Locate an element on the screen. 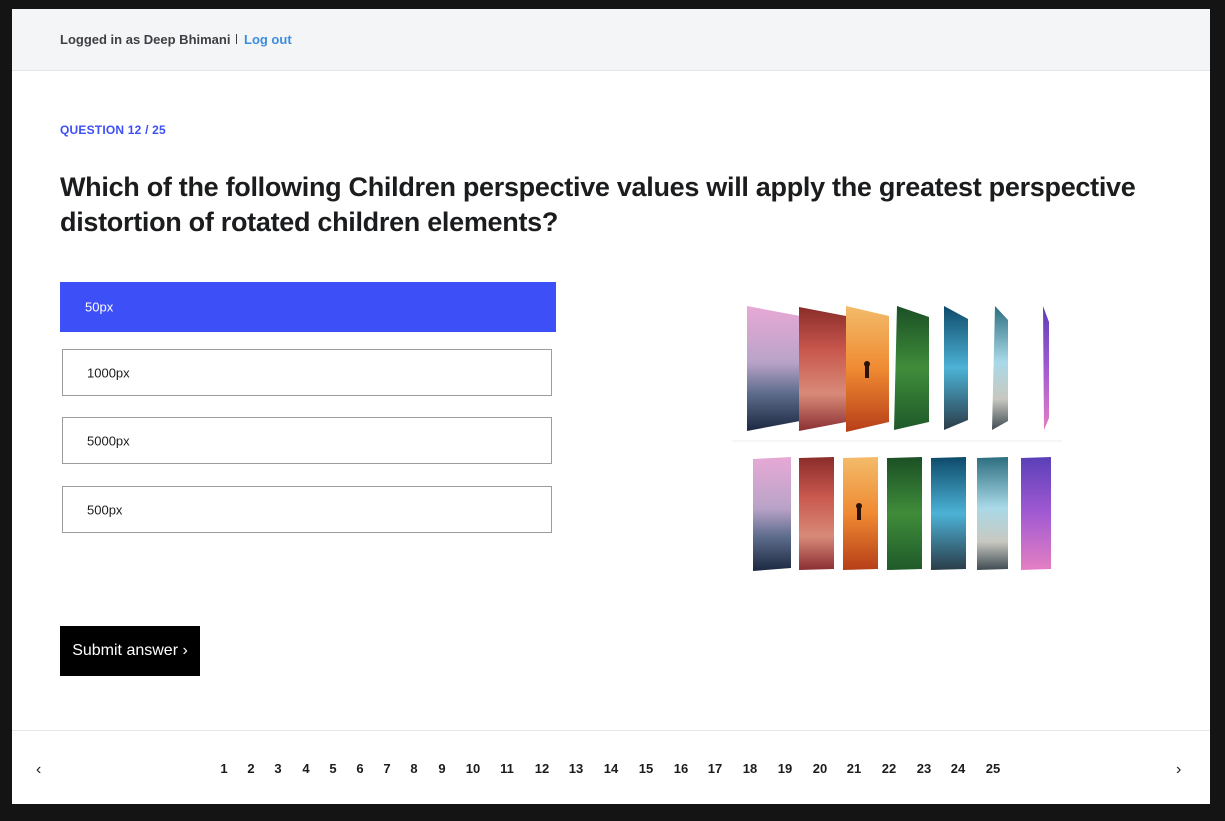 The width and height of the screenshot is (1225, 821). logout-link: Log out is located at coordinates (268, 39).